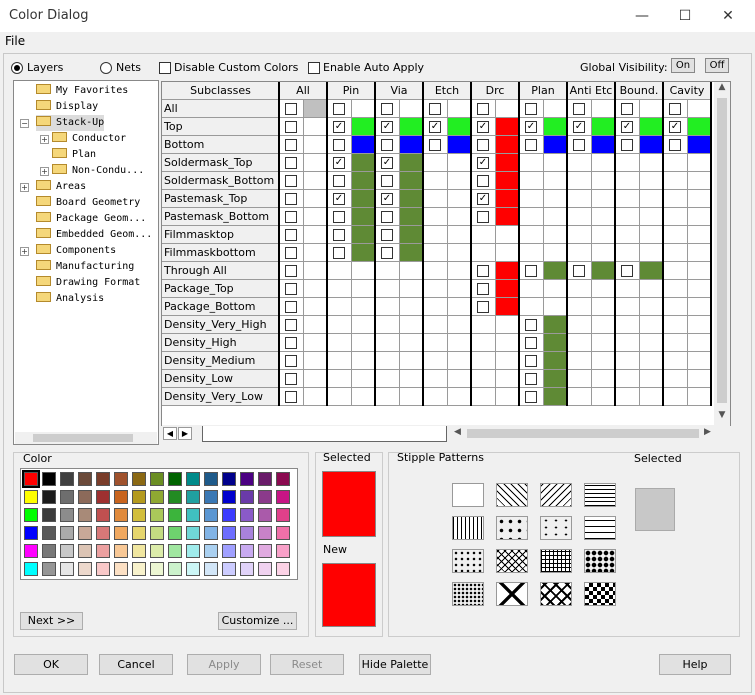 This screenshot has height=695, width=755. I want to click on minimize-icon: —, so click(642, 16).